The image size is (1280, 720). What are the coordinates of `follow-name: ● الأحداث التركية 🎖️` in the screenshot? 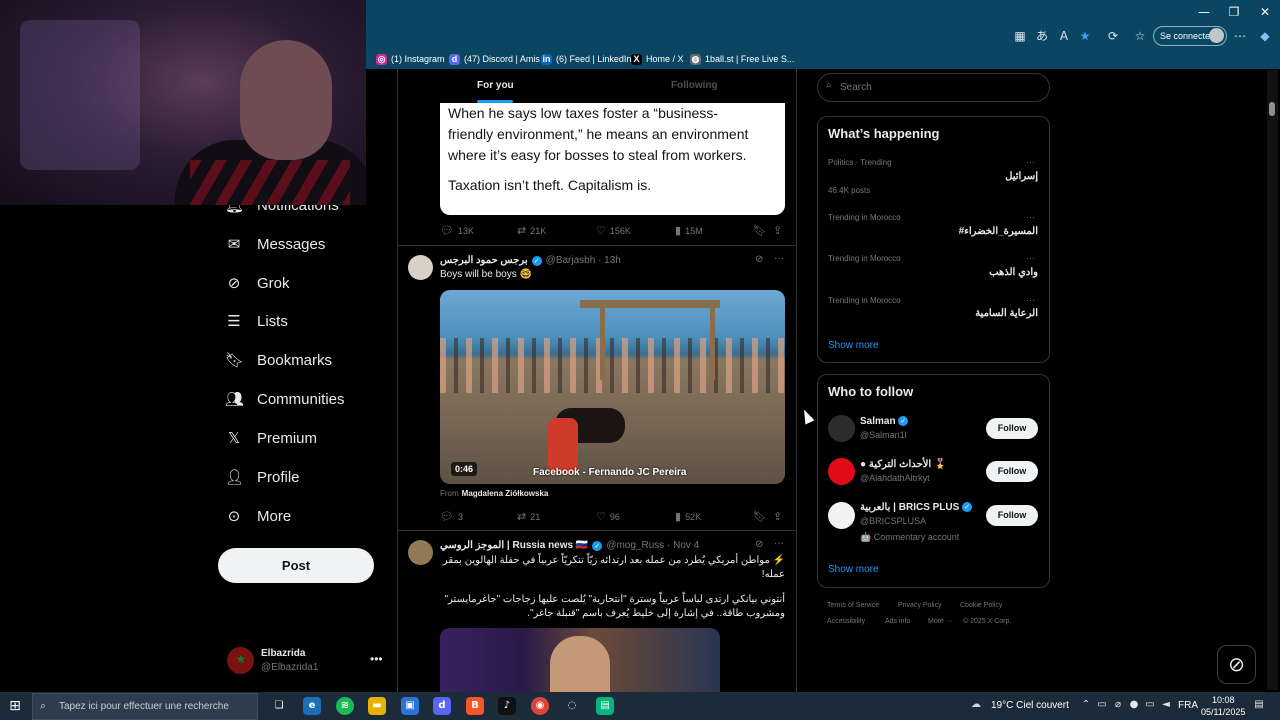 It's located at (903, 464).